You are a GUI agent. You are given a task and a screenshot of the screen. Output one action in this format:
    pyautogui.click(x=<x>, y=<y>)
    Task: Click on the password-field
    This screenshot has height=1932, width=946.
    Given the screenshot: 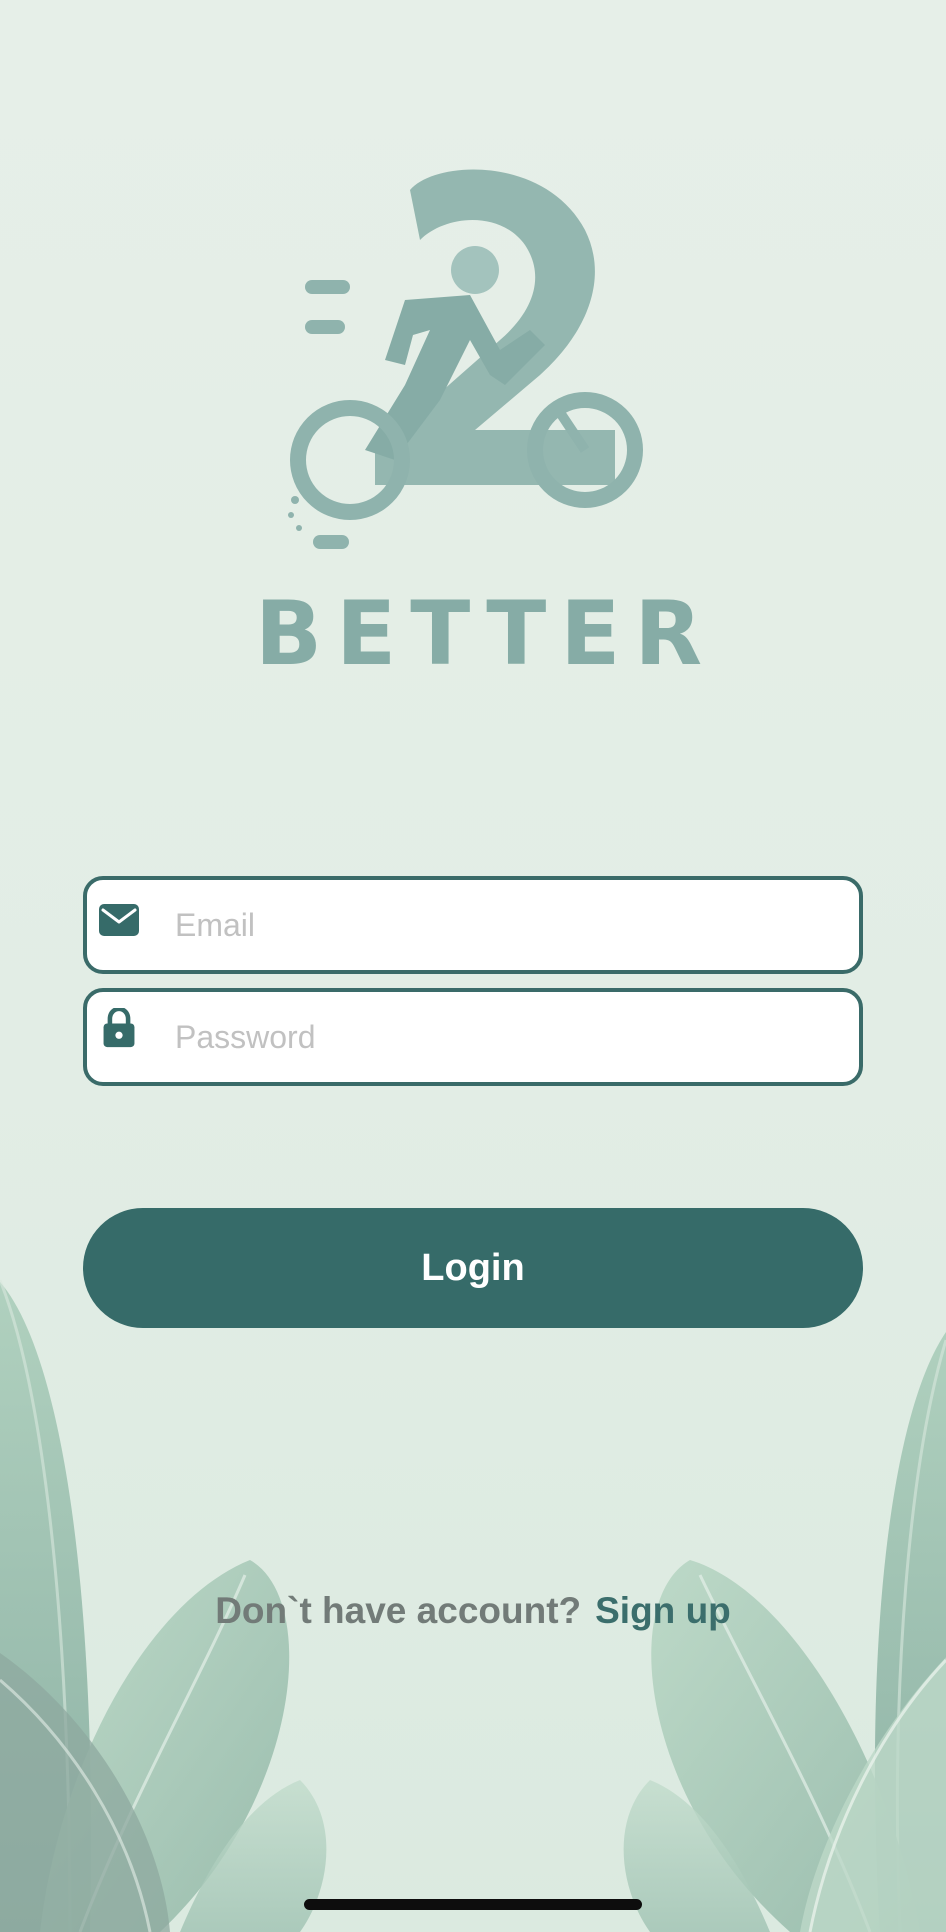 What is the action you would take?
    pyautogui.click(x=473, y=1037)
    